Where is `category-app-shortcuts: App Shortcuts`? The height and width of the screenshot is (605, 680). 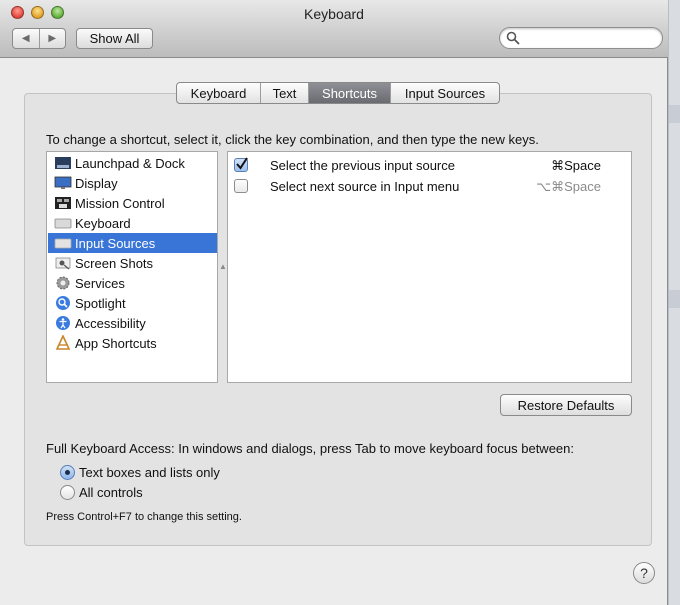
category-app-shortcuts: App Shortcuts is located at coordinates (132, 343).